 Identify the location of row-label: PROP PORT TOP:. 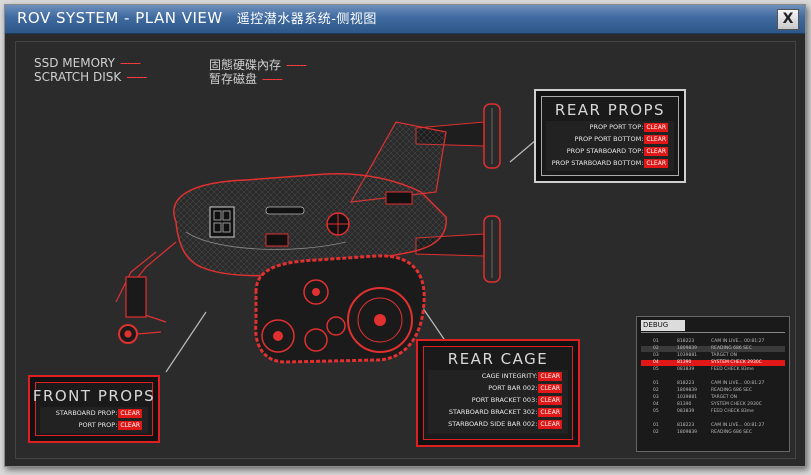
(616, 127).